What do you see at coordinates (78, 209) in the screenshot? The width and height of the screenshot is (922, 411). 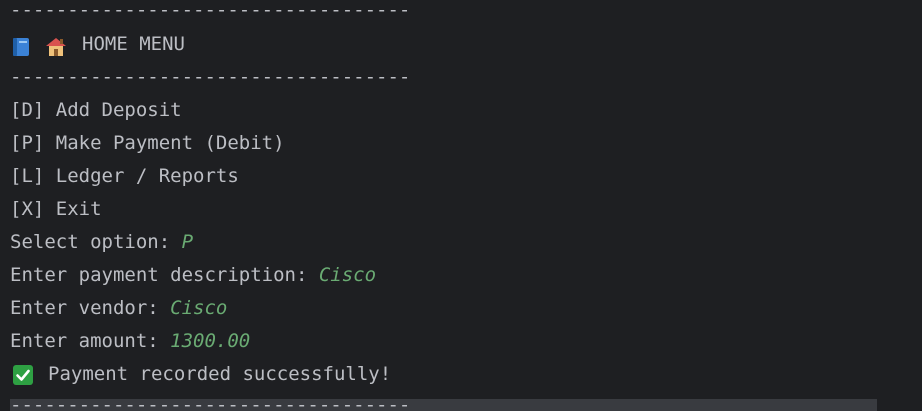 I see `menu-option-label: Exit` at bounding box center [78, 209].